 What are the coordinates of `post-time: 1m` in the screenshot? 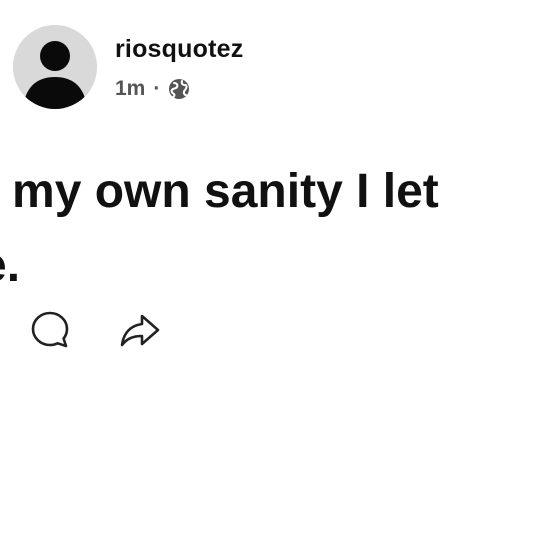 It's located at (130, 88).